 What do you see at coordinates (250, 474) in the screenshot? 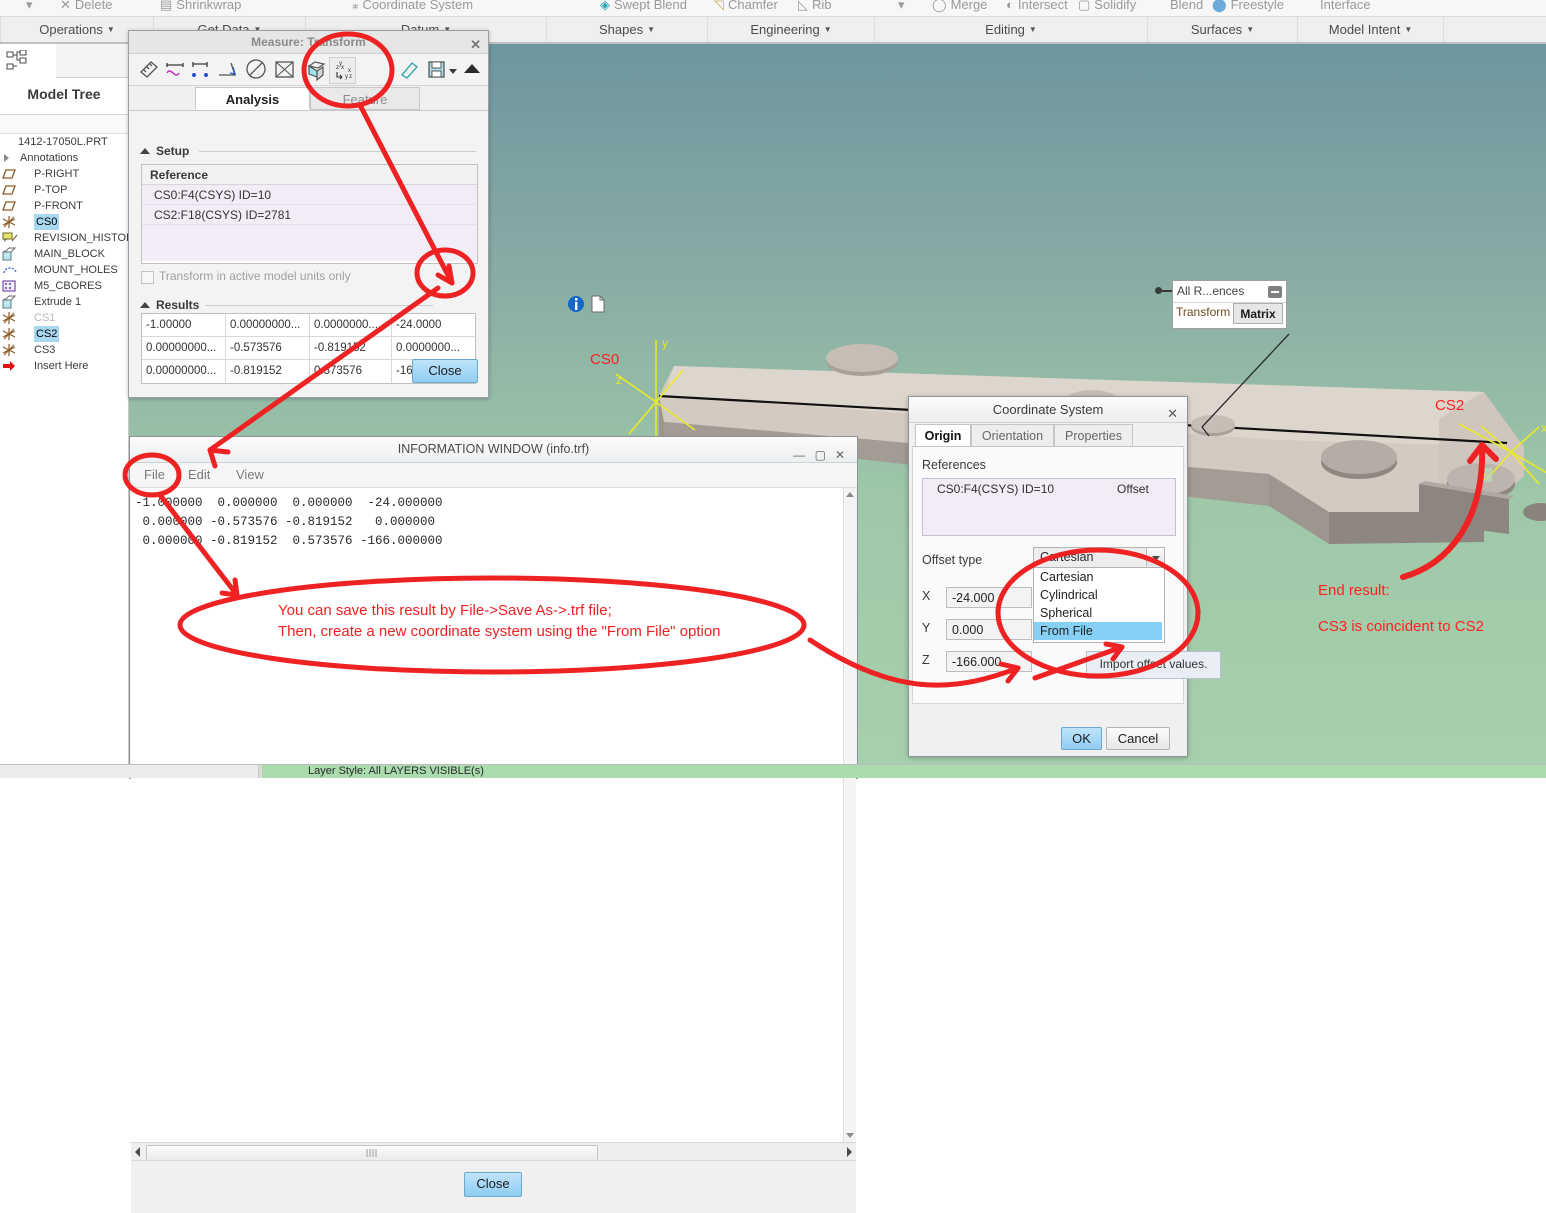
I see `menu-view: View` at bounding box center [250, 474].